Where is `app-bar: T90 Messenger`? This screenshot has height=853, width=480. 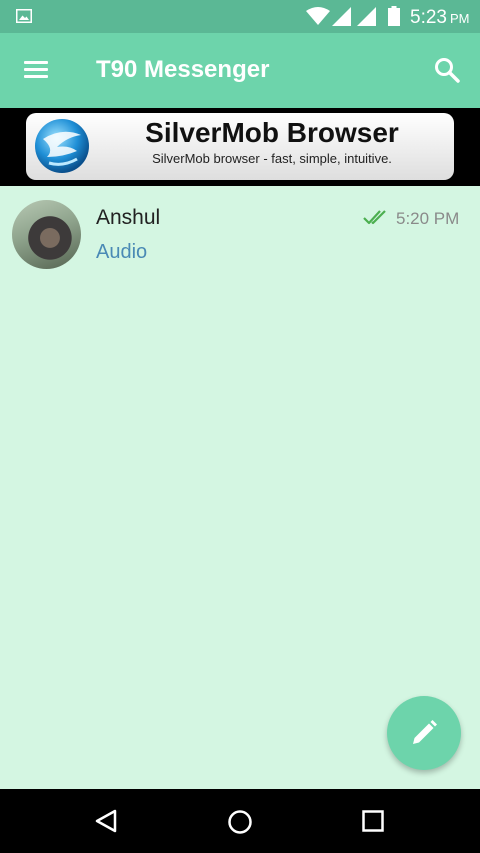
app-bar: T90 Messenger is located at coordinates (240, 70).